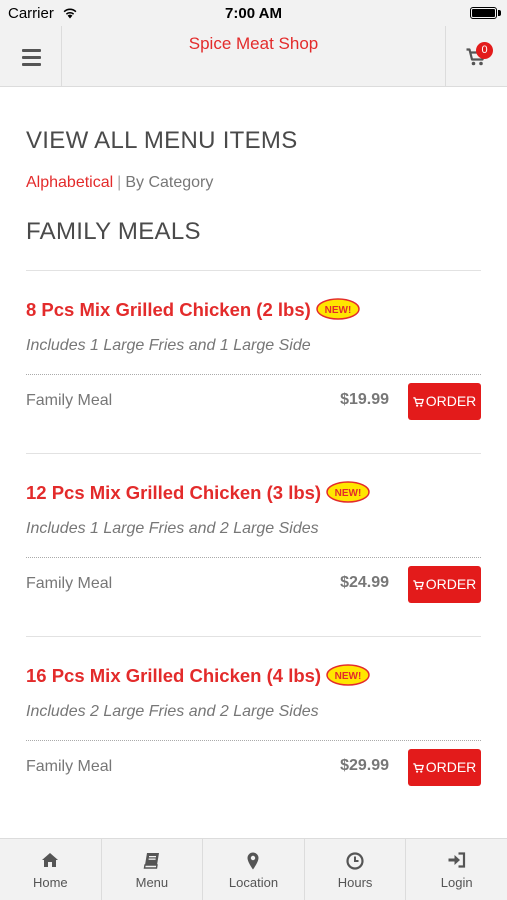  What do you see at coordinates (50, 860) in the screenshot?
I see `home-icon` at bounding box center [50, 860].